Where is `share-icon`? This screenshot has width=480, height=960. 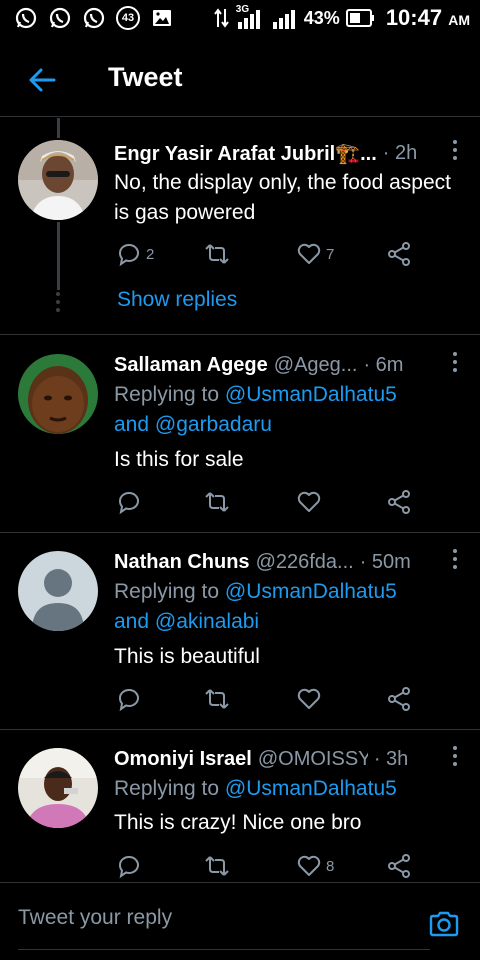 share-icon is located at coordinates (399, 699).